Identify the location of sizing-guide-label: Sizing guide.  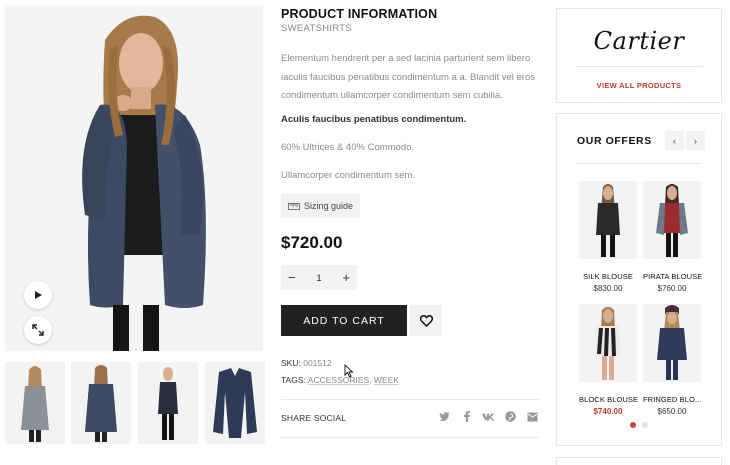
(329, 206).